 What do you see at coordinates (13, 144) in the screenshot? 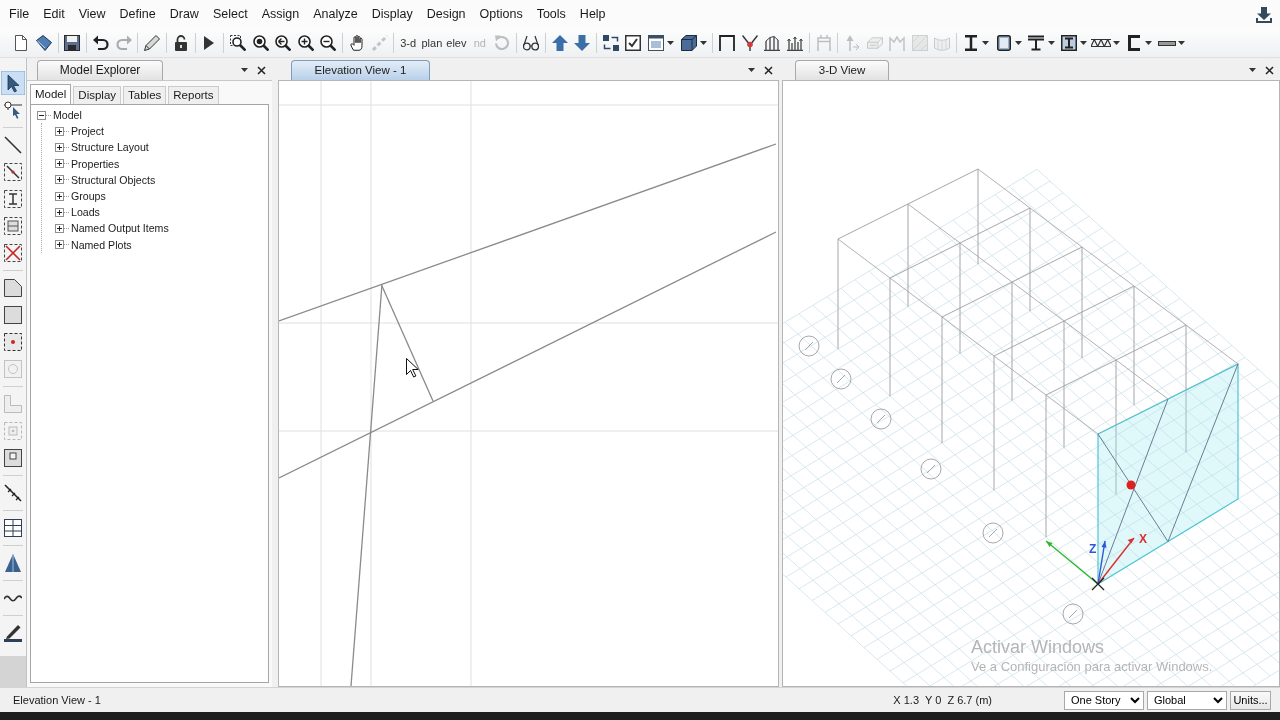
I see `line-icon` at bounding box center [13, 144].